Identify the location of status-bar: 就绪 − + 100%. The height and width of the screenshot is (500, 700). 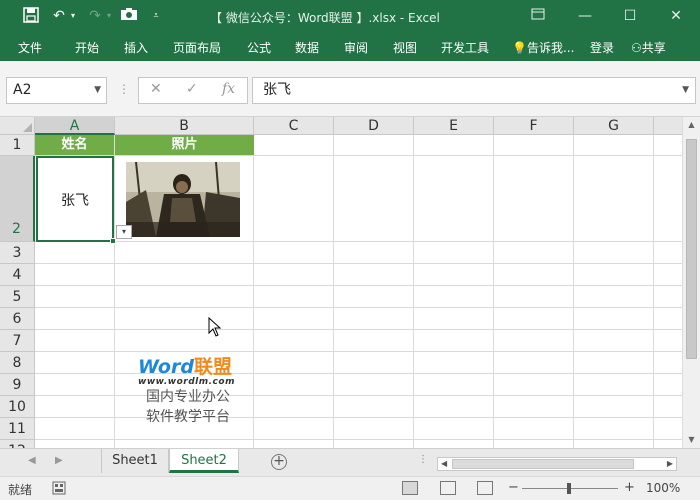
(350, 488).